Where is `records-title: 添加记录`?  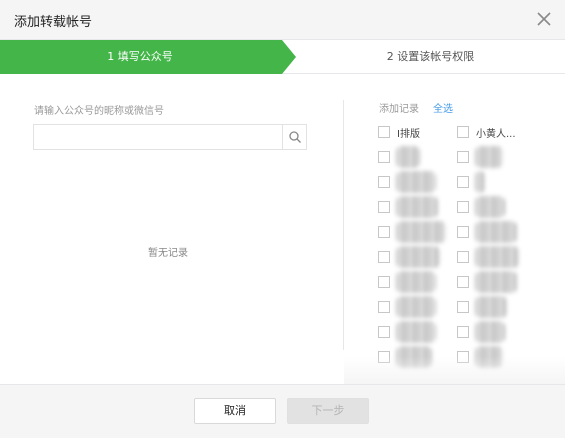 records-title: 添加记录 is located at coordinates (399, 109).